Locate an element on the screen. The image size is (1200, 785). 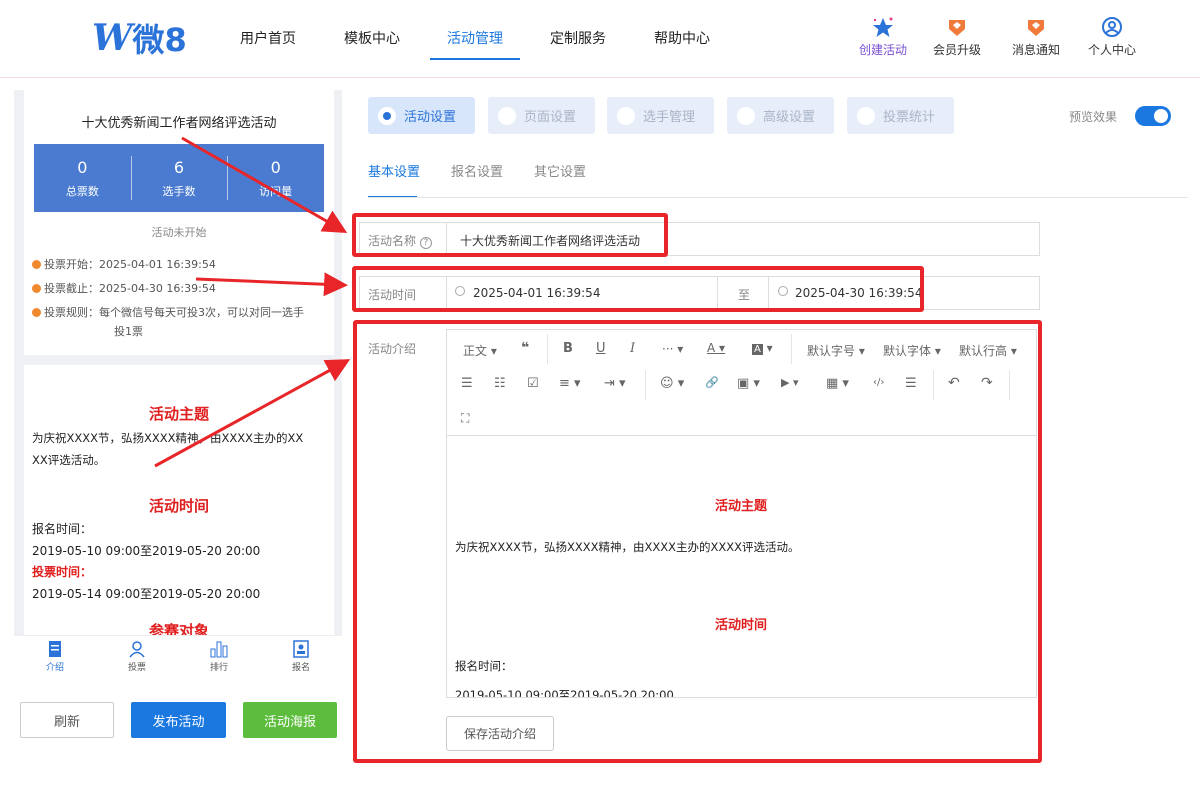
arrow-to-intro is located at coordinates (252, 413).